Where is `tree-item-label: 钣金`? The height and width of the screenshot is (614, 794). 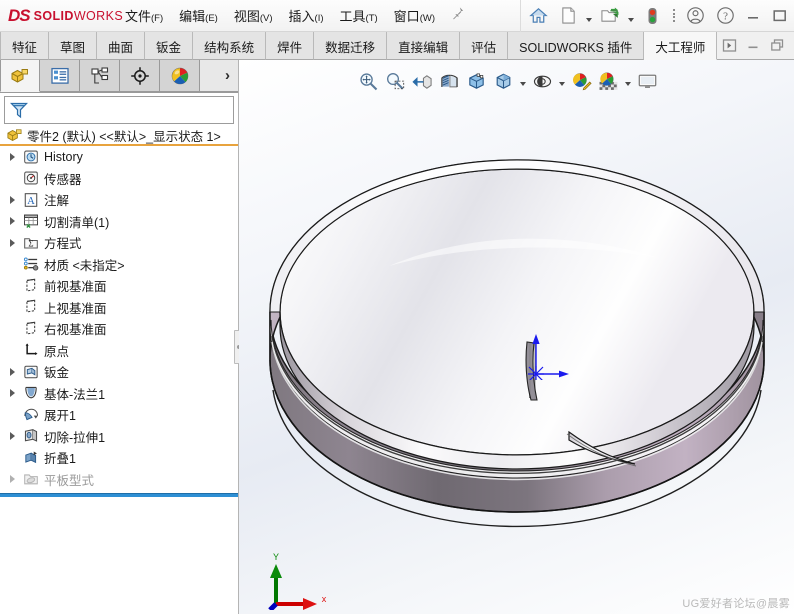 tree-item-label: 钣金 is located at coordinates (57, 373).